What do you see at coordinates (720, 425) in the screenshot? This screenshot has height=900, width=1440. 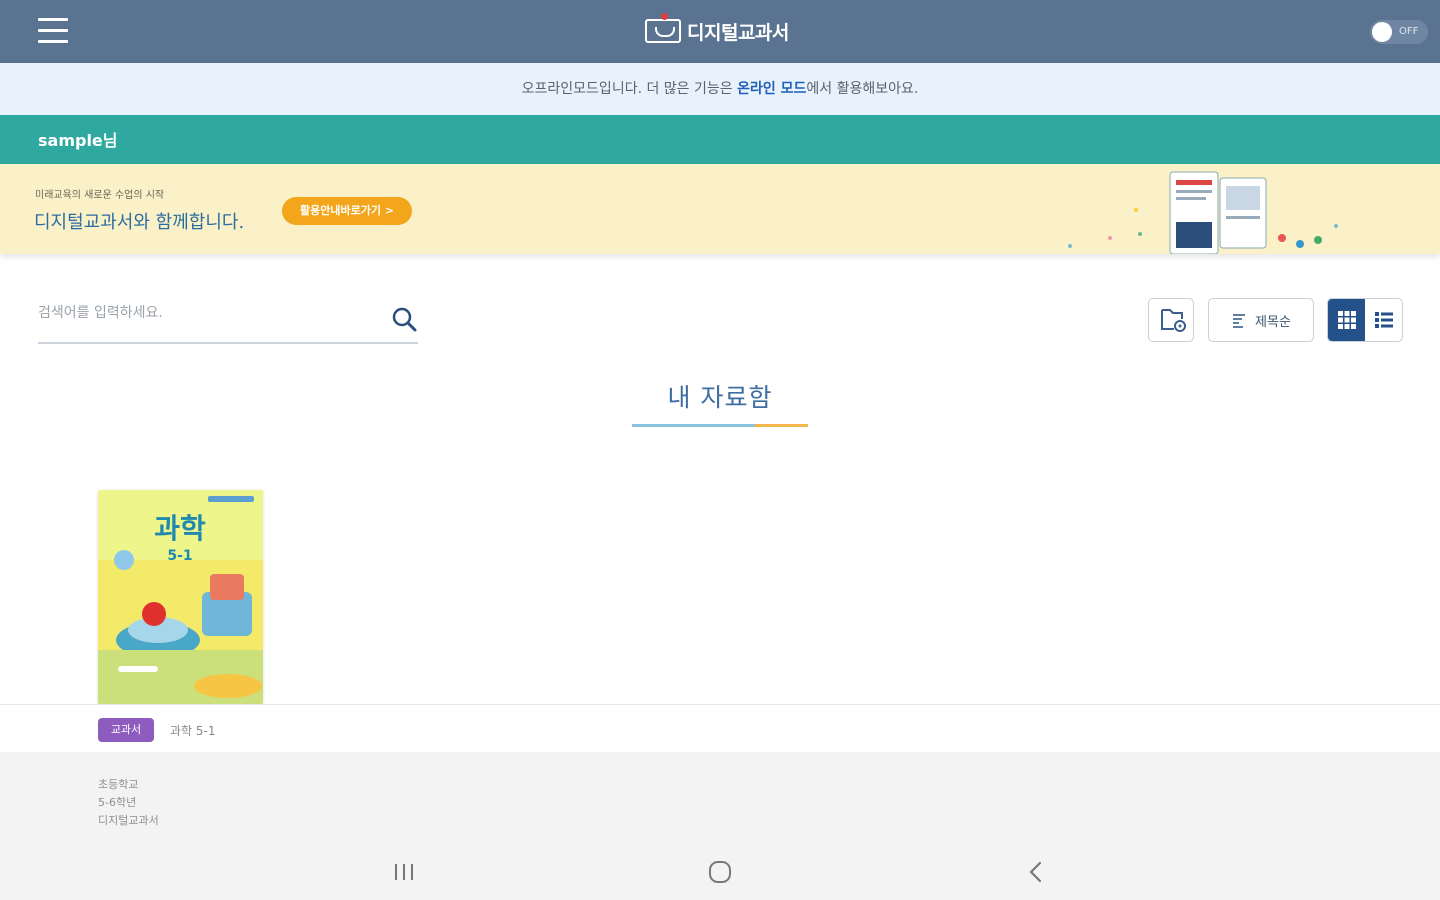 I see `section-title-underline` at bounding box center [720, 425].